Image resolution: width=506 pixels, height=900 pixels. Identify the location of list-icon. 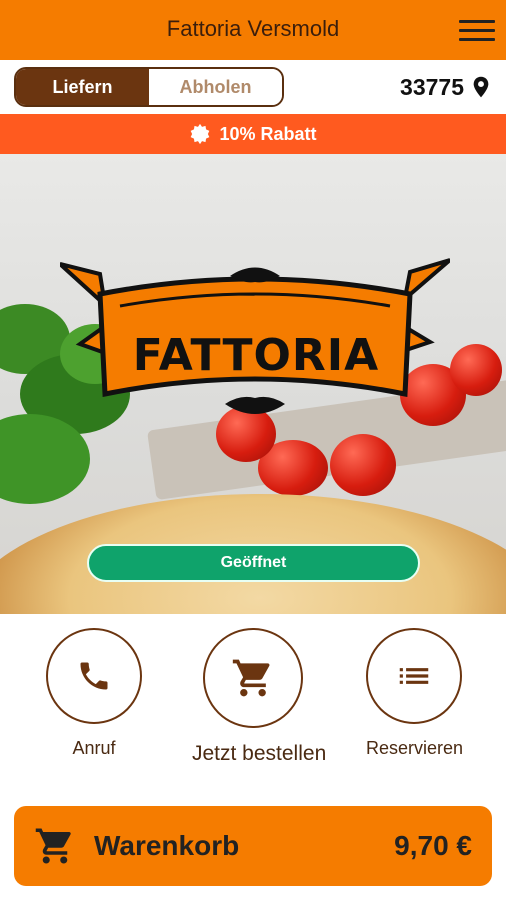
(414, 676).